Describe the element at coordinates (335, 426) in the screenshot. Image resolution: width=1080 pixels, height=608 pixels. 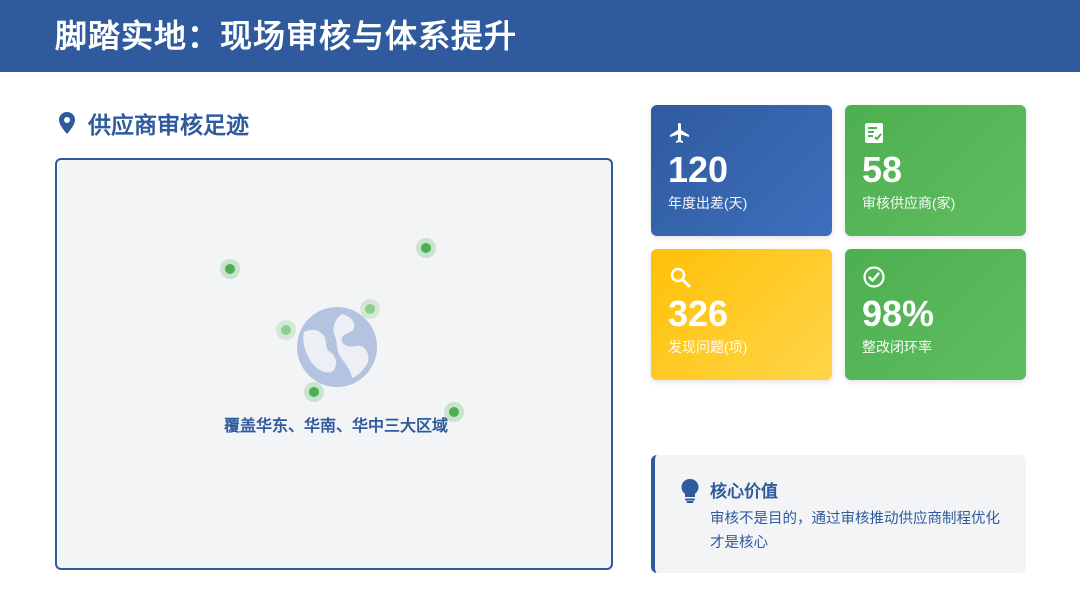
I see `coverage-text: 覆盖华东、华南、华中三大区域` at that location.